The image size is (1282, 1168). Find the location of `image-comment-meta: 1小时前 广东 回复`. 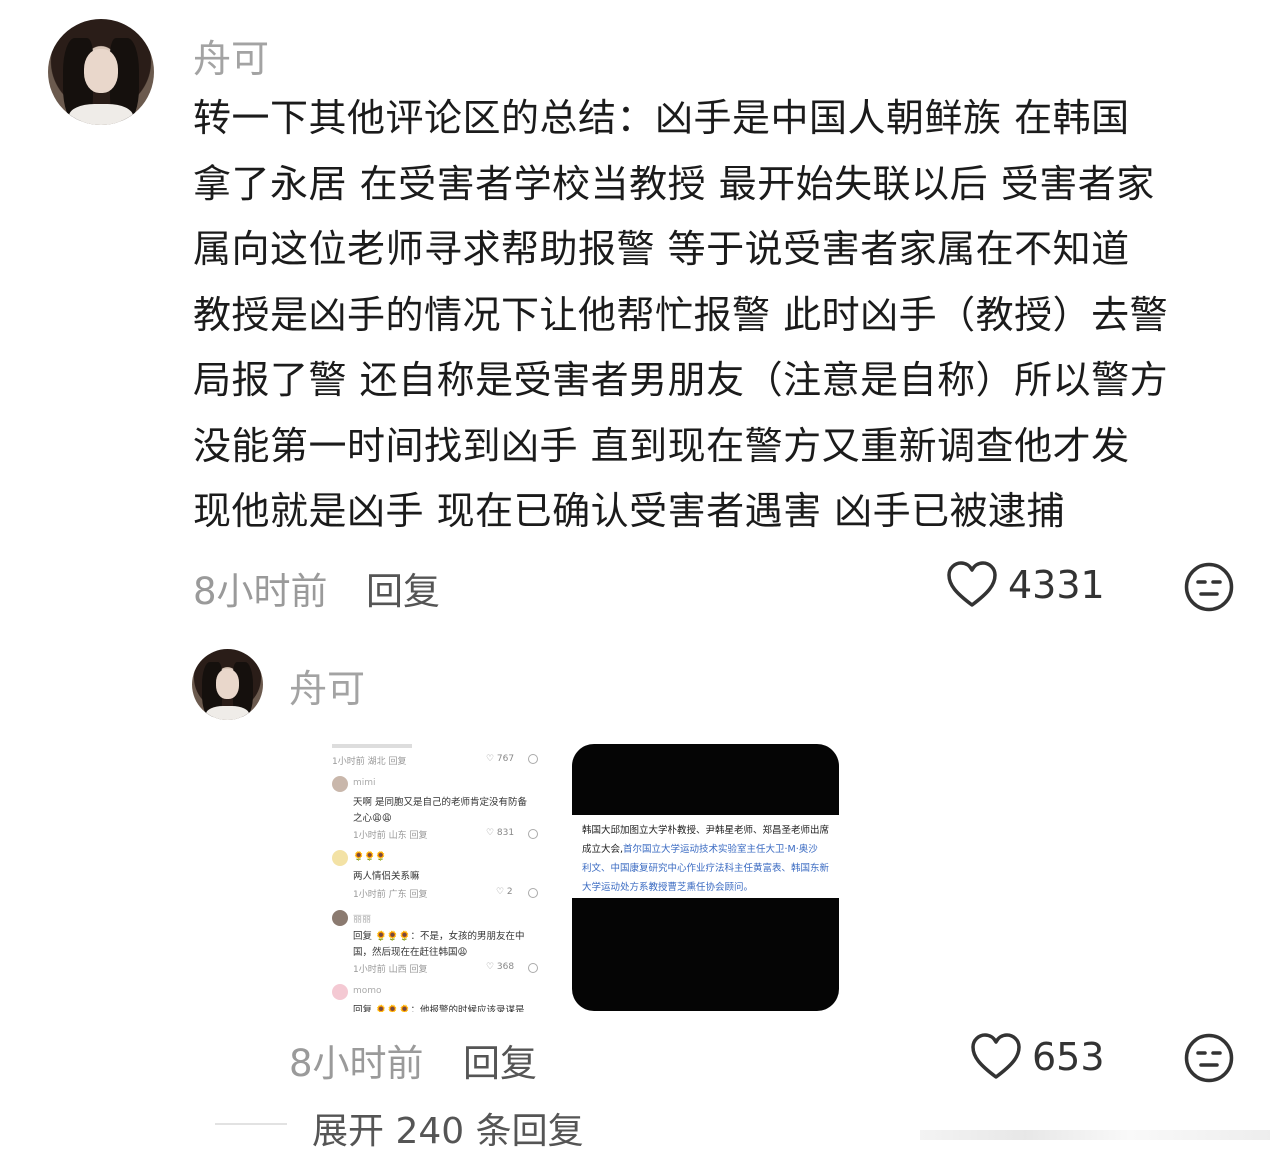

image-comment-meta: 1小时前 广东 回复 is located at coordinates (390, 895).